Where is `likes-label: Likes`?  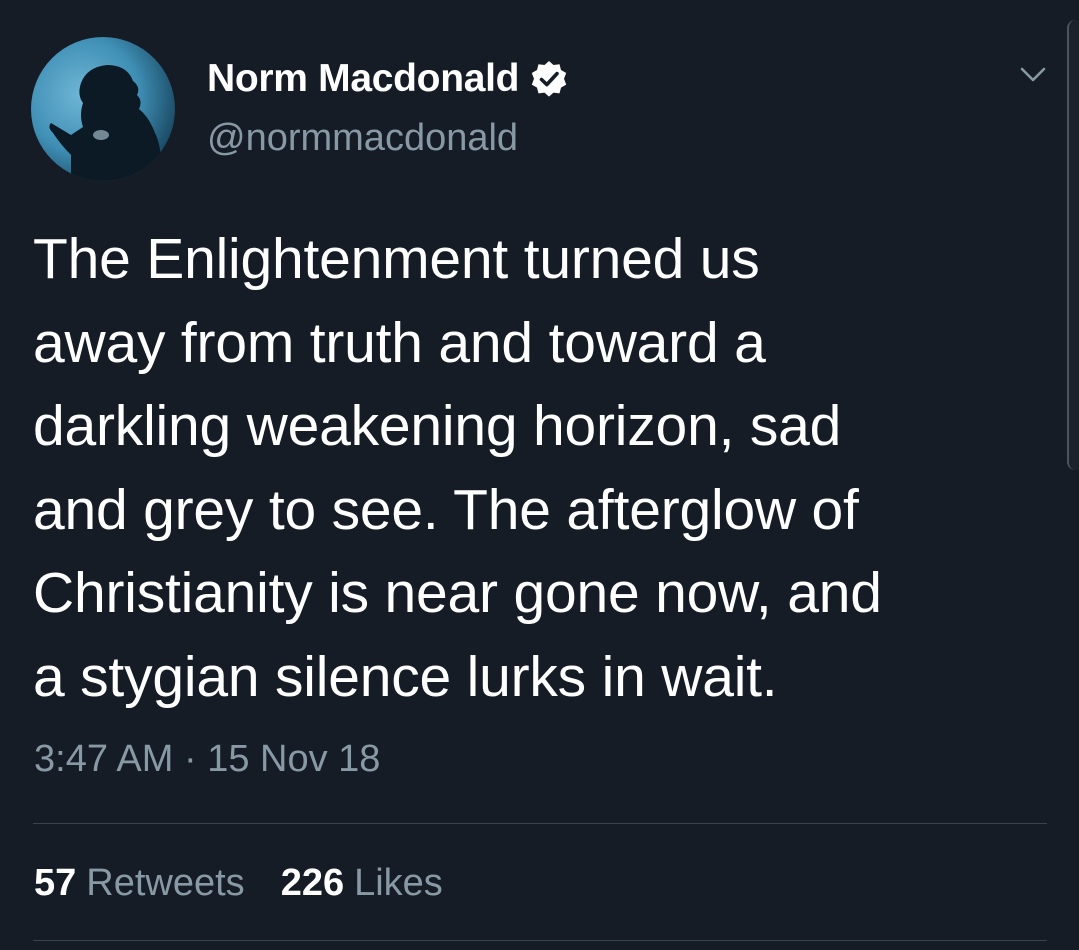 likes-label: Likes is located at coordinates (398, 883).